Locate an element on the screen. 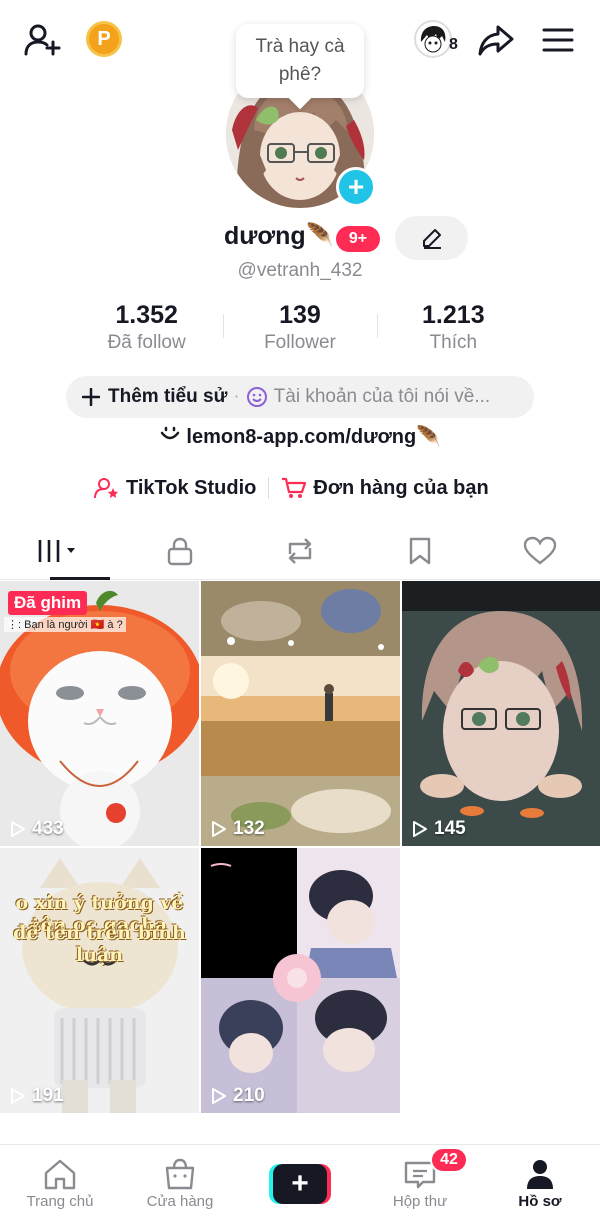  view-count: 191 is located at coordinates (37, 1096).